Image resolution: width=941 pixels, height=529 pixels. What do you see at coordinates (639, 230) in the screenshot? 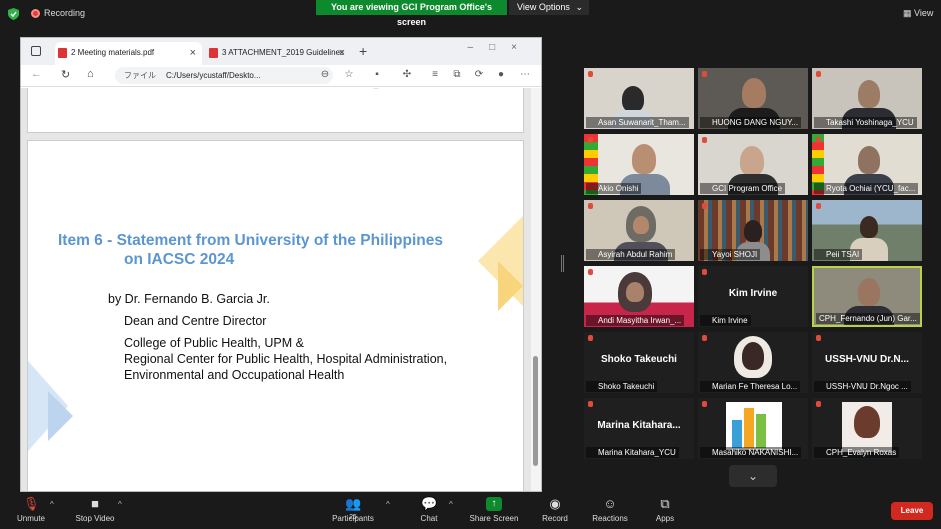
I see `participant-tile: Asyirah Abdul Rahim` at bounding box center [639, 230].